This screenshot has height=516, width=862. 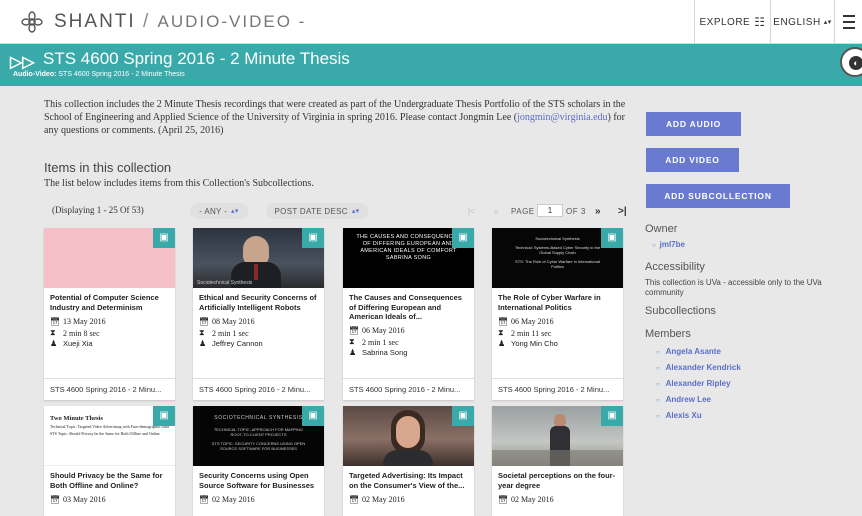 What do you see at coordinates (732, 22) in the screenshot?
I see `explore-button: EXPLORE ☷` at bounding box center [732, 22].